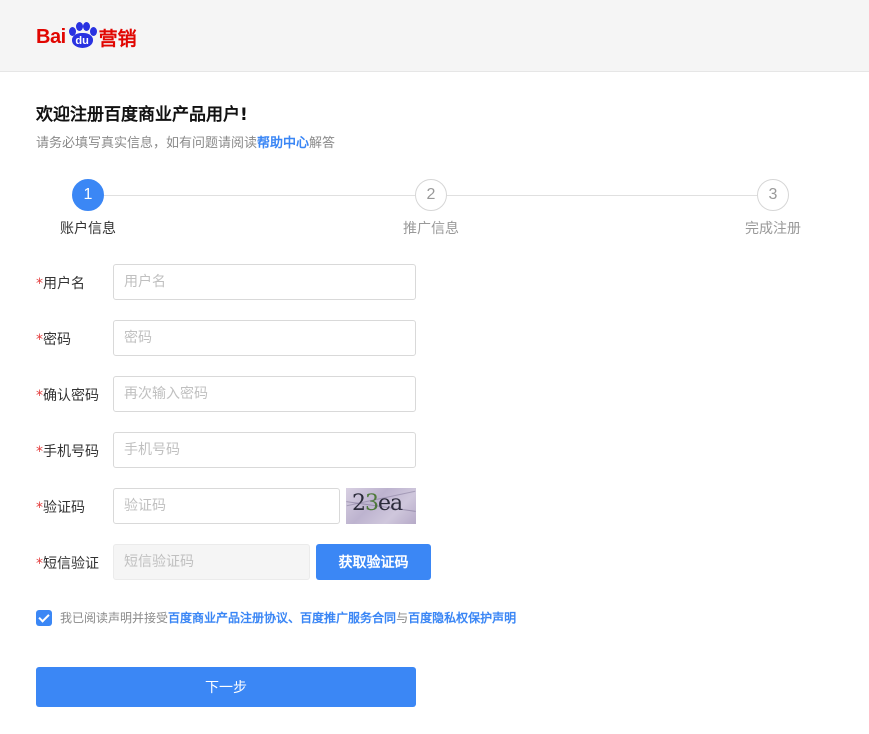 This screenshot has width=869, height=734. I want to click on help-center-link: 帮助中心, so click(283, 143).